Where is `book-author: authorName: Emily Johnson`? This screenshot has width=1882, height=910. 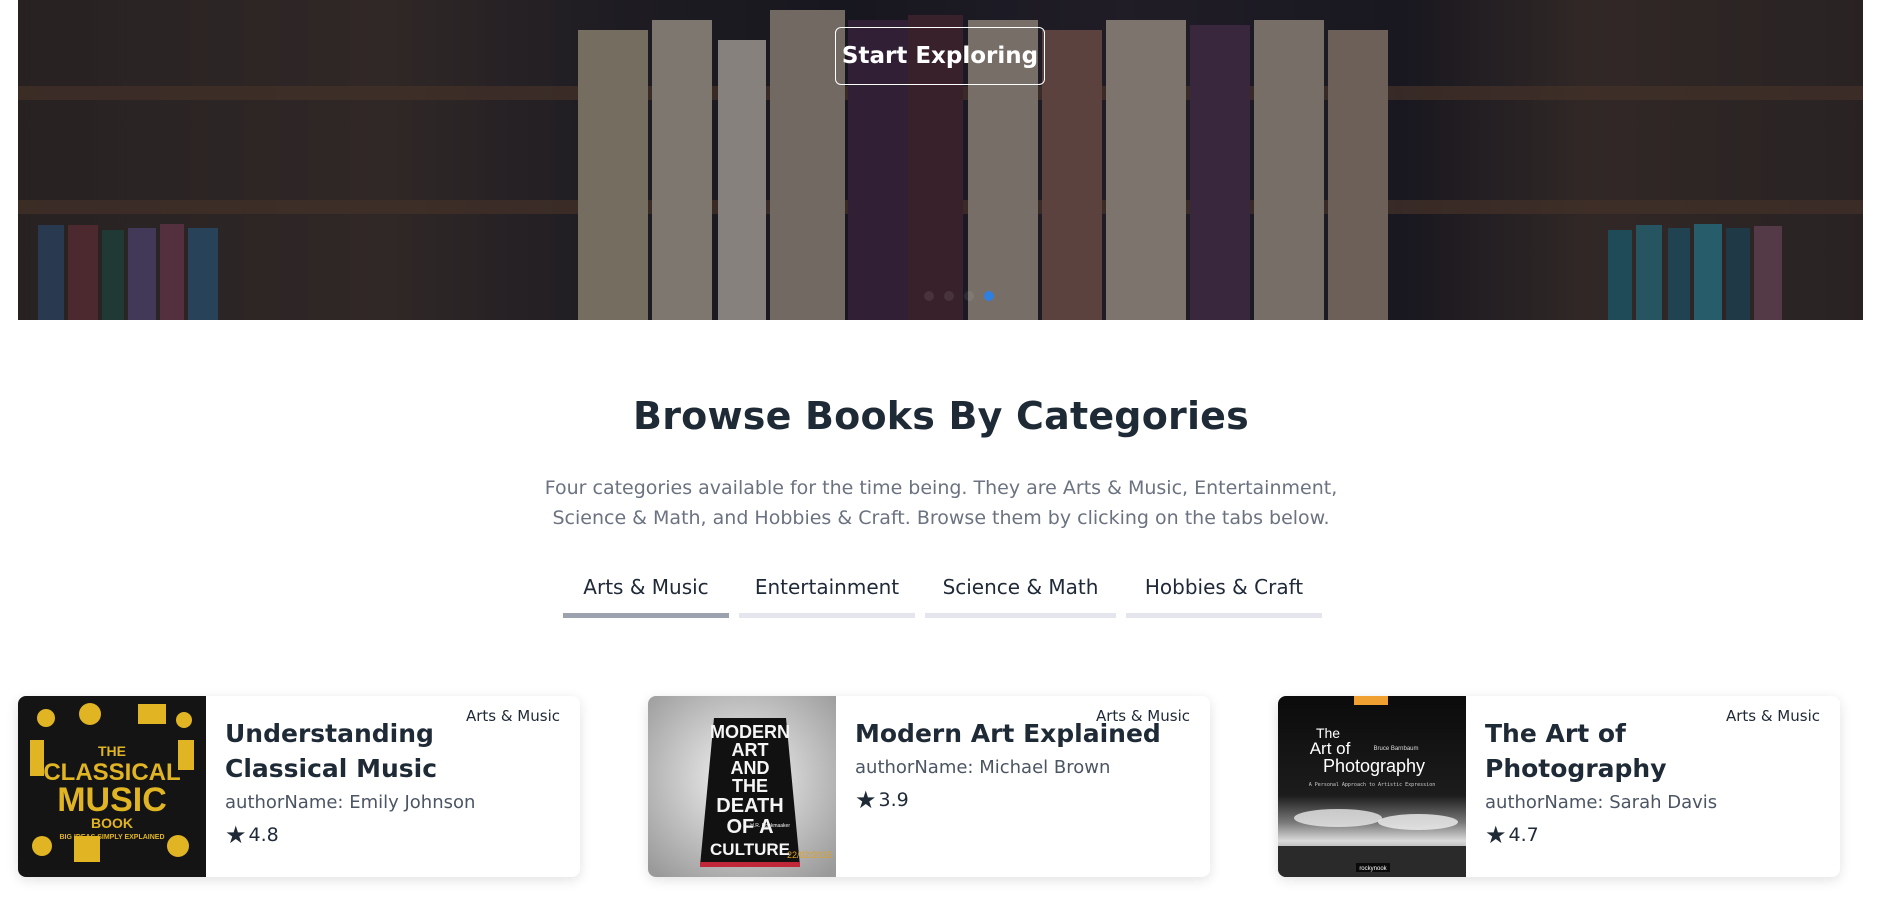 book-author: authorName: Emily Johnson is located at coordinates (350, 802).